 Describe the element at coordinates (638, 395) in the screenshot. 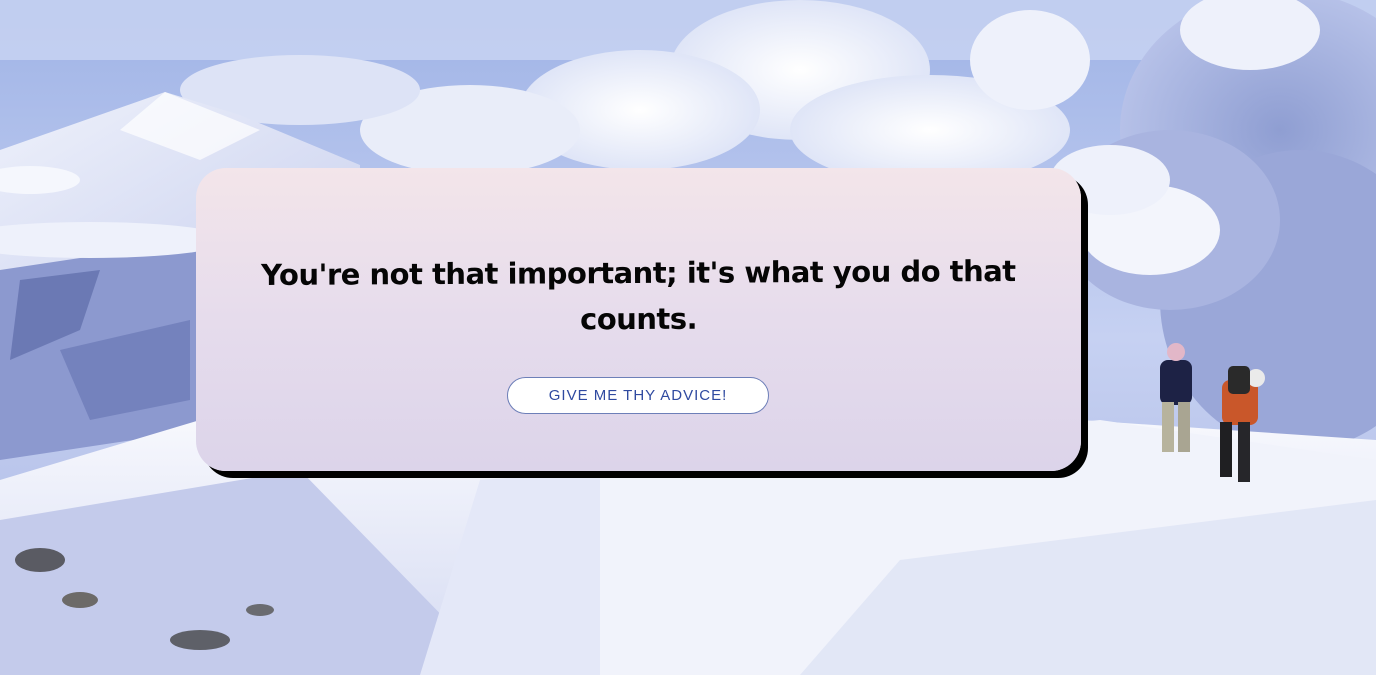

I see `get-advice-button: GIVE ME THY ADVICE!` at that location.